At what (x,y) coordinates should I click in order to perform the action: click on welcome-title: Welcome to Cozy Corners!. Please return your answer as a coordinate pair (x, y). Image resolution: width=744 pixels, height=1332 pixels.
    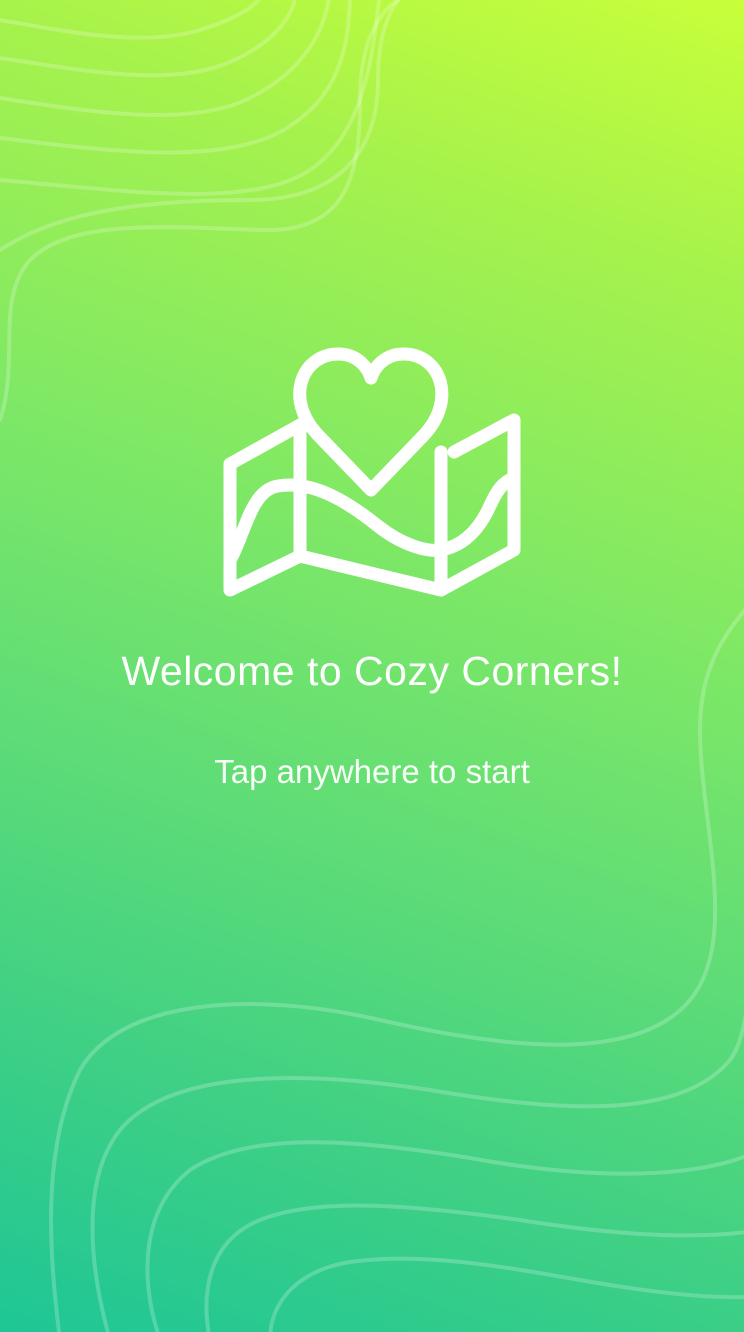
    Looking at the image, I should click on (372, 671).